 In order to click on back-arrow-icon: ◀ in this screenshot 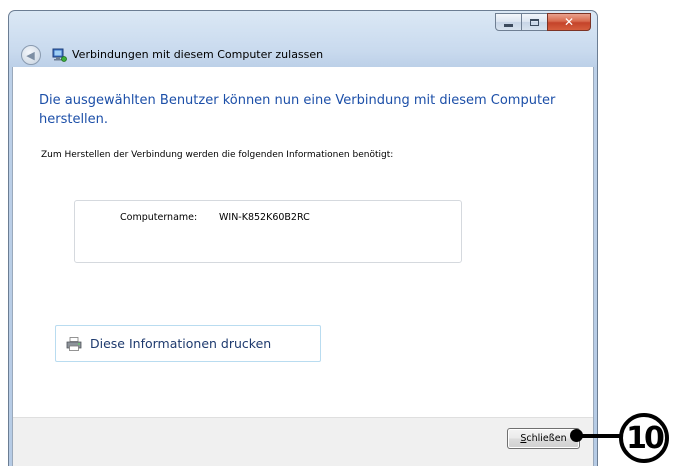, I will do `click(30, 55)`.